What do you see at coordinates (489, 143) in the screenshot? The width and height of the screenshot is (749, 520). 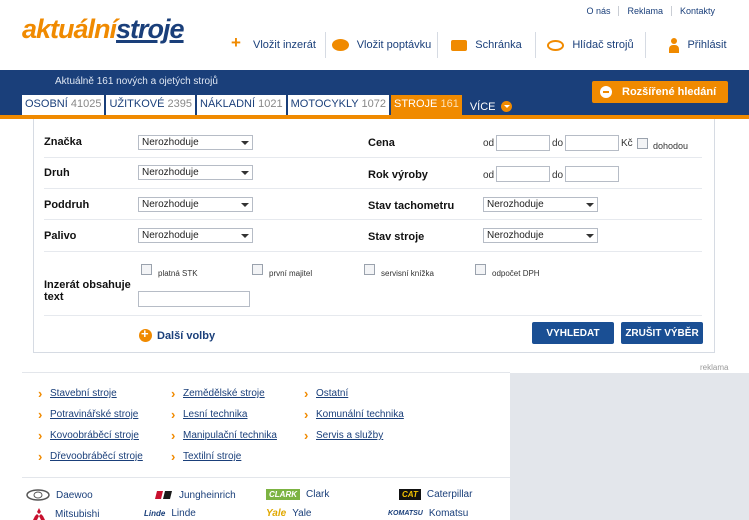 I see `price-from-label: od` at bounding box center [489, 143].